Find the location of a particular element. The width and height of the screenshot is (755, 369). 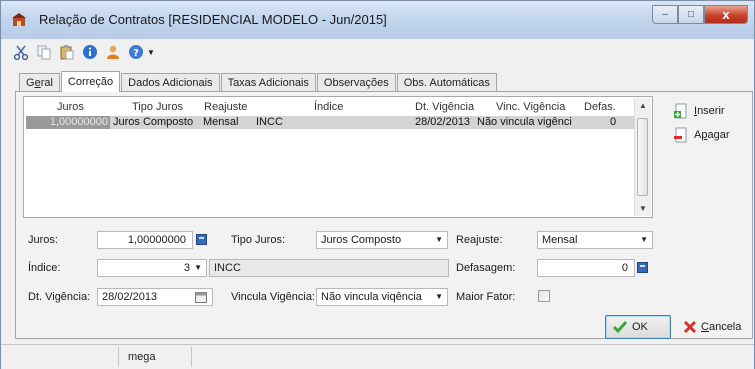

maximize-button: □ is located at coordinates (691, 14).